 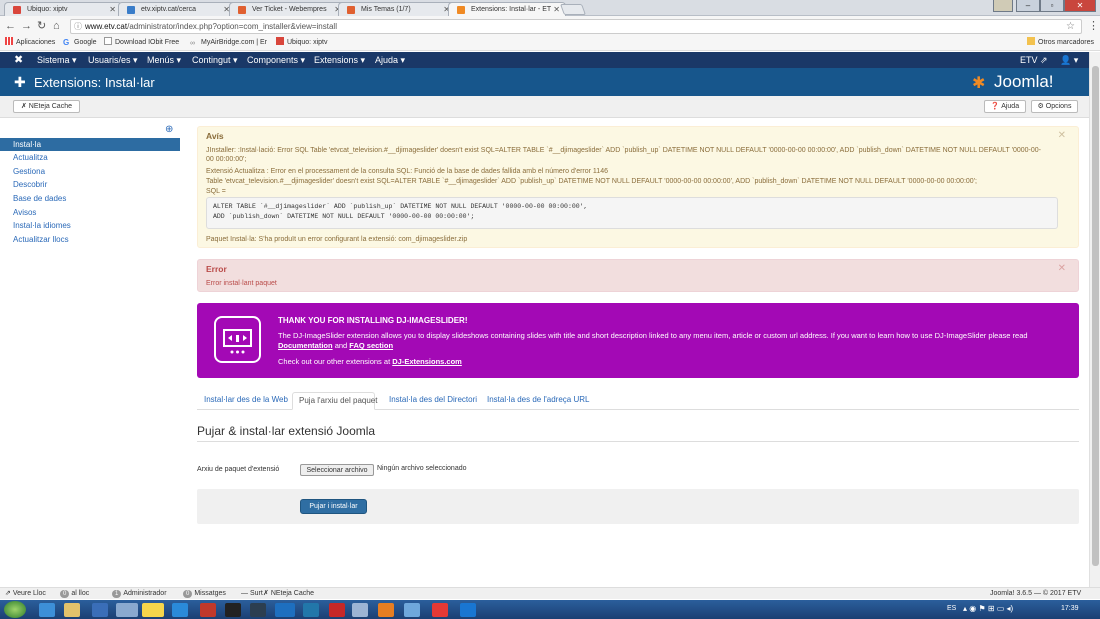 I want to click on sidebar-item-warnings: Avisos, so click(x=90, y=212).